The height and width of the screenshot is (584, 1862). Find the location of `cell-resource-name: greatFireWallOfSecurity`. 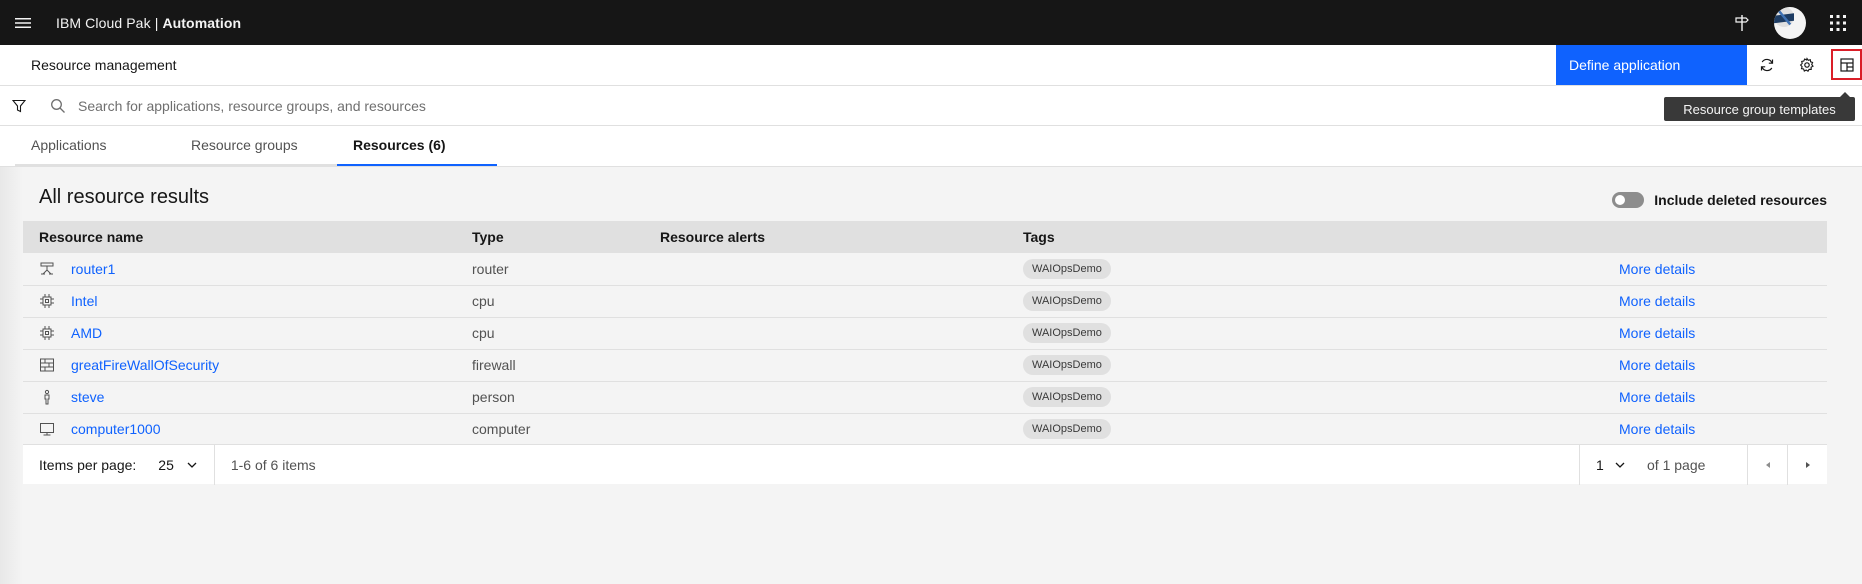

cell-resource-name: greatFireWallOfSecurity is located at coordinates (247, 365).